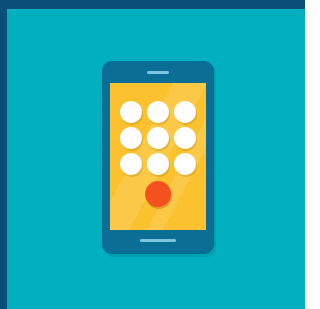 This screenshot has height=309, width=320. I want to click on speaker-slot, so click(158, 72).